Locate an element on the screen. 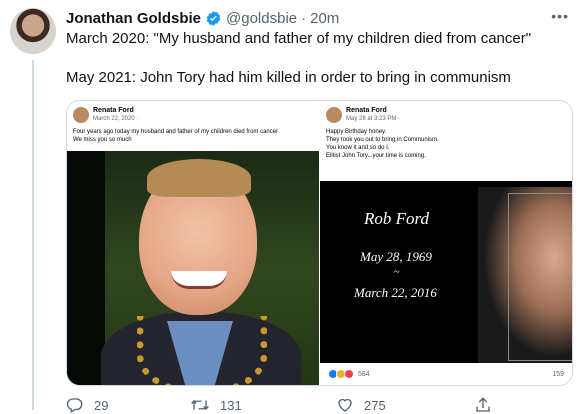 Image resolution: width=583 pixels, height=414 pixels. fb-post-date: May 28 at 3:23 PM · is located at coordinates (373, 119).